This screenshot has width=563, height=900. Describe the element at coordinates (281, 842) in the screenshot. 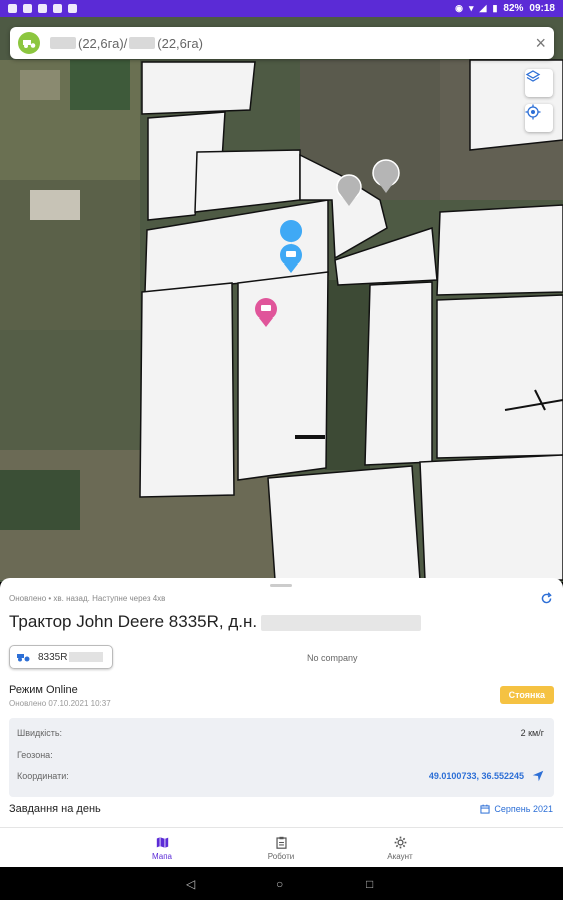

I see `clipboard-icon` at that location.